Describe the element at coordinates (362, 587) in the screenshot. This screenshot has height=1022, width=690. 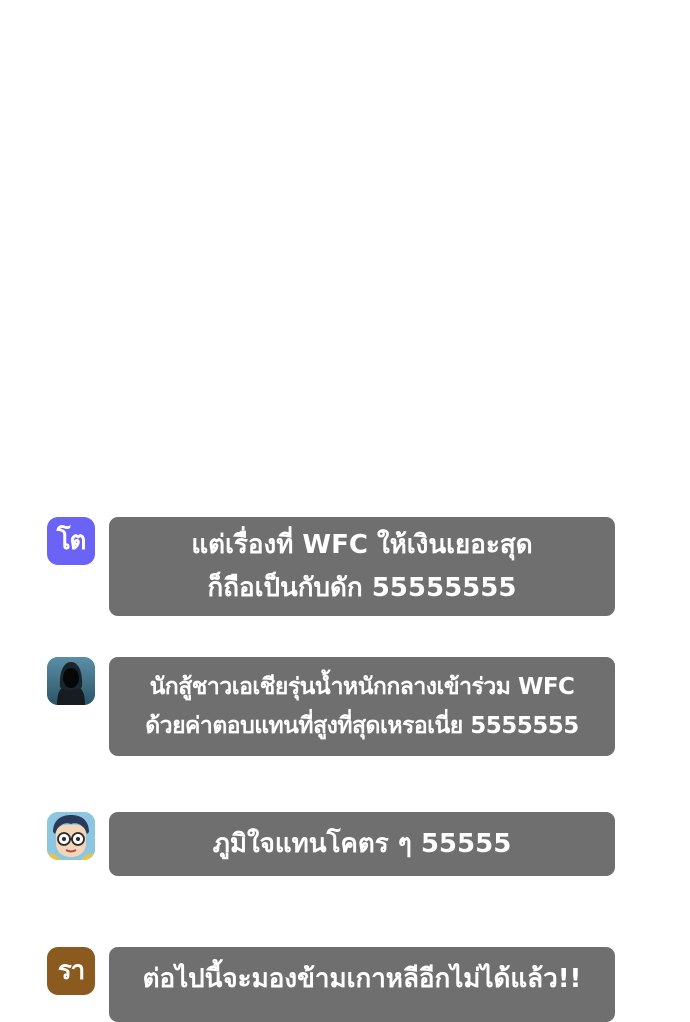
I see `comment-text-line: ก็ถือเป็นกับดัก 55555555` at that location.